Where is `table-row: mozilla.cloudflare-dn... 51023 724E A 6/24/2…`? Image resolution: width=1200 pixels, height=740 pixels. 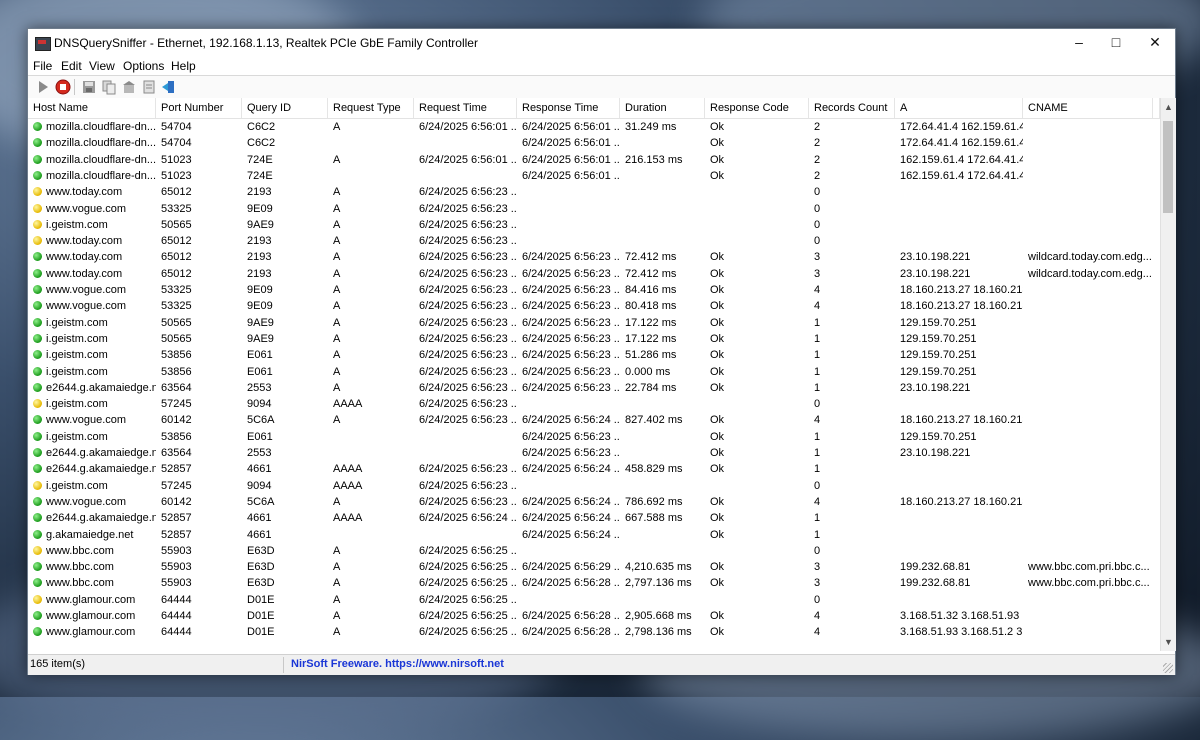 table-row: mozilla.cloudflare-dn... 51023 724E A 6/24/2… is located at coordinates (594, 160).